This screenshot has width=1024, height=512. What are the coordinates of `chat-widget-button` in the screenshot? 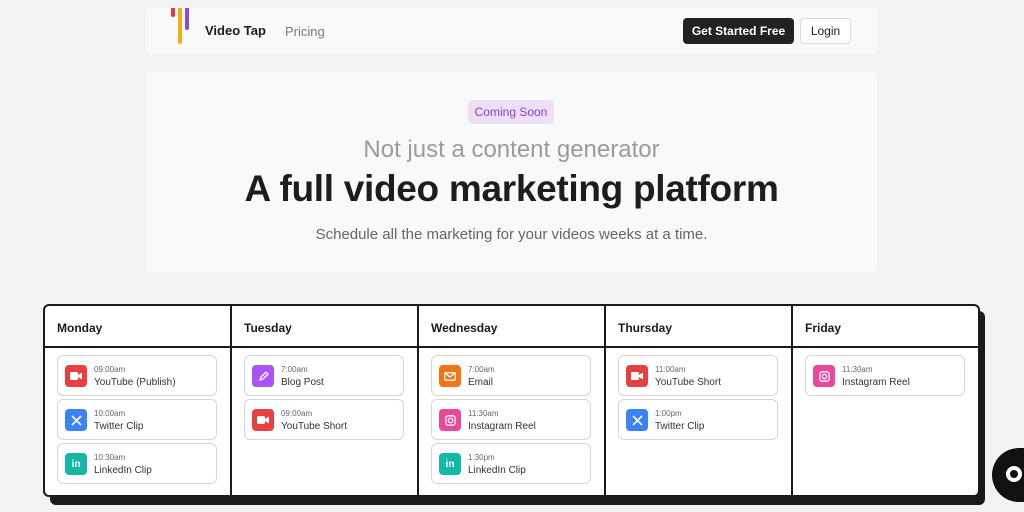 It's located at (1008, 475).